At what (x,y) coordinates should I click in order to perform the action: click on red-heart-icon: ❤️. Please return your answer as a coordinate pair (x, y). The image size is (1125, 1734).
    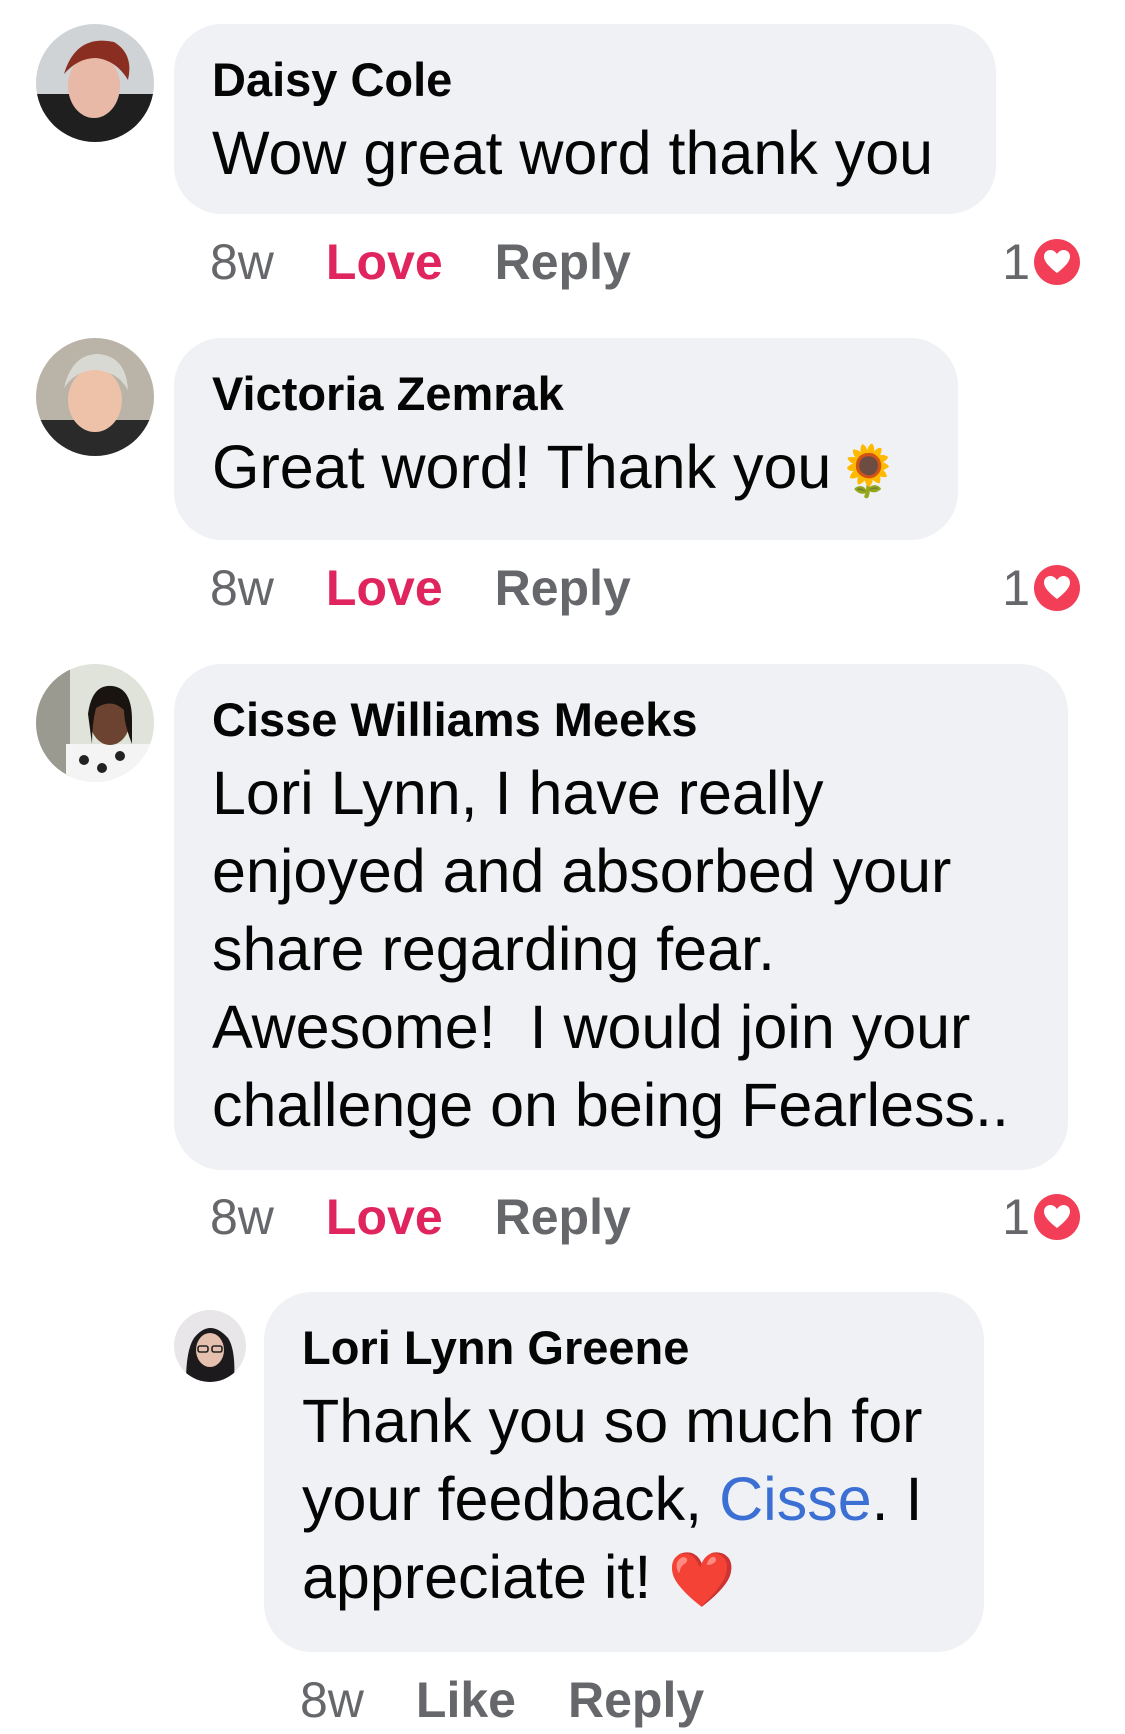
    Looking at the image, I should click on (702, 1580).